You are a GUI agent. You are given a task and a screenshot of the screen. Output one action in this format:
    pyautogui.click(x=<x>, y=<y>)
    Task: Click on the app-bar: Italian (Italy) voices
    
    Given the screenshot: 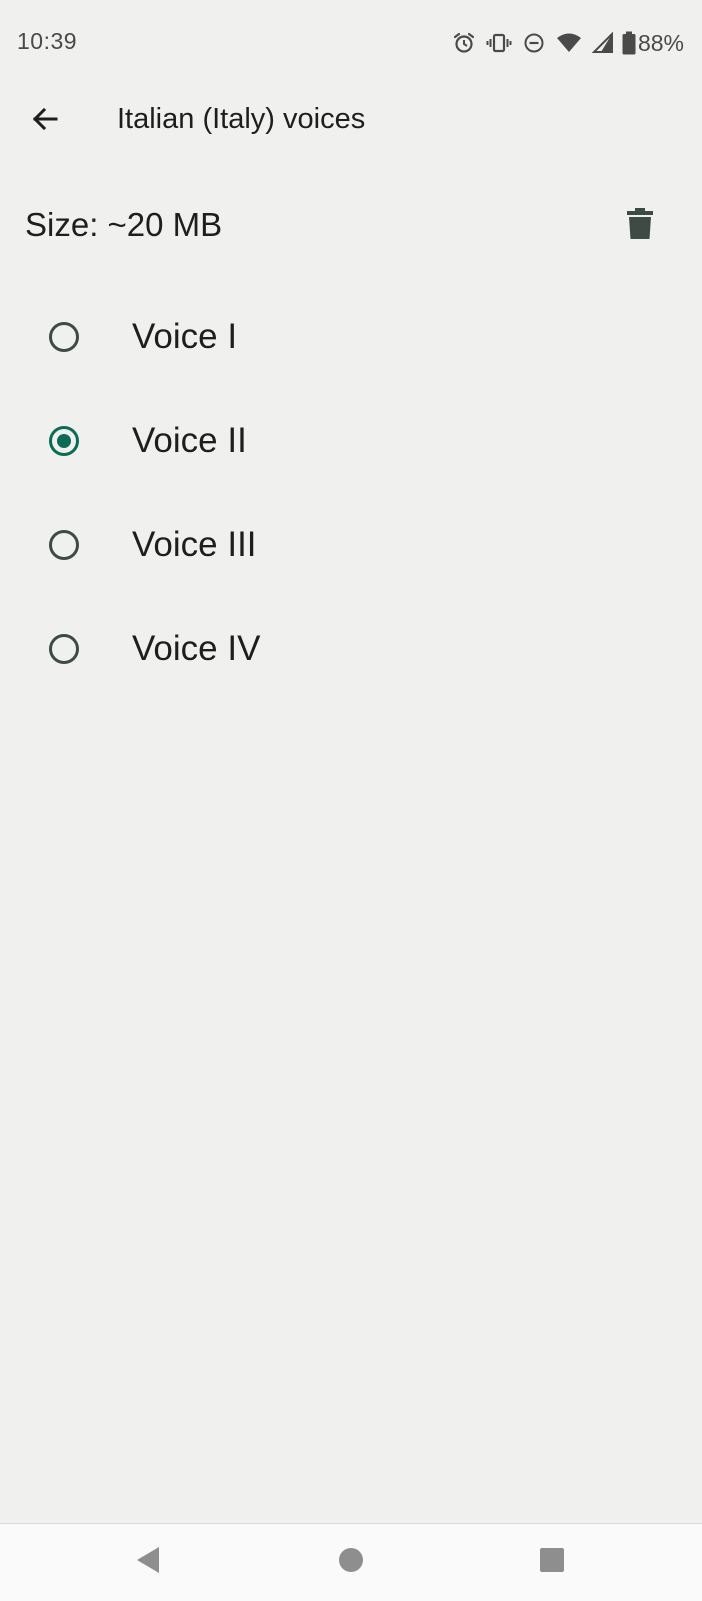 What is the action you would take?
    pyautogui.click(x=351, y=121)
    